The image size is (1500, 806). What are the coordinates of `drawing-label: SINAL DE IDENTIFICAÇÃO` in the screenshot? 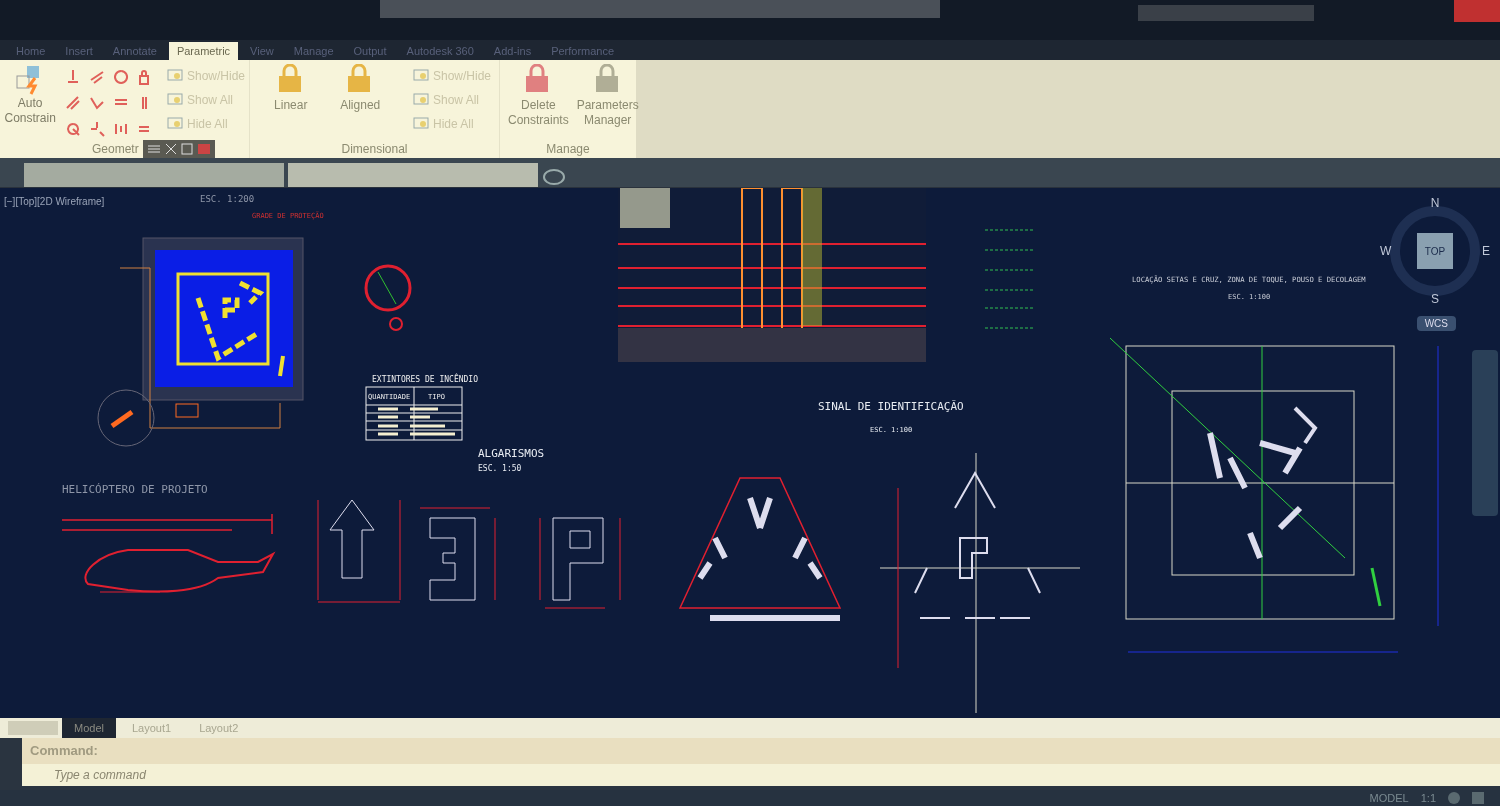 It's located at (891, 406).